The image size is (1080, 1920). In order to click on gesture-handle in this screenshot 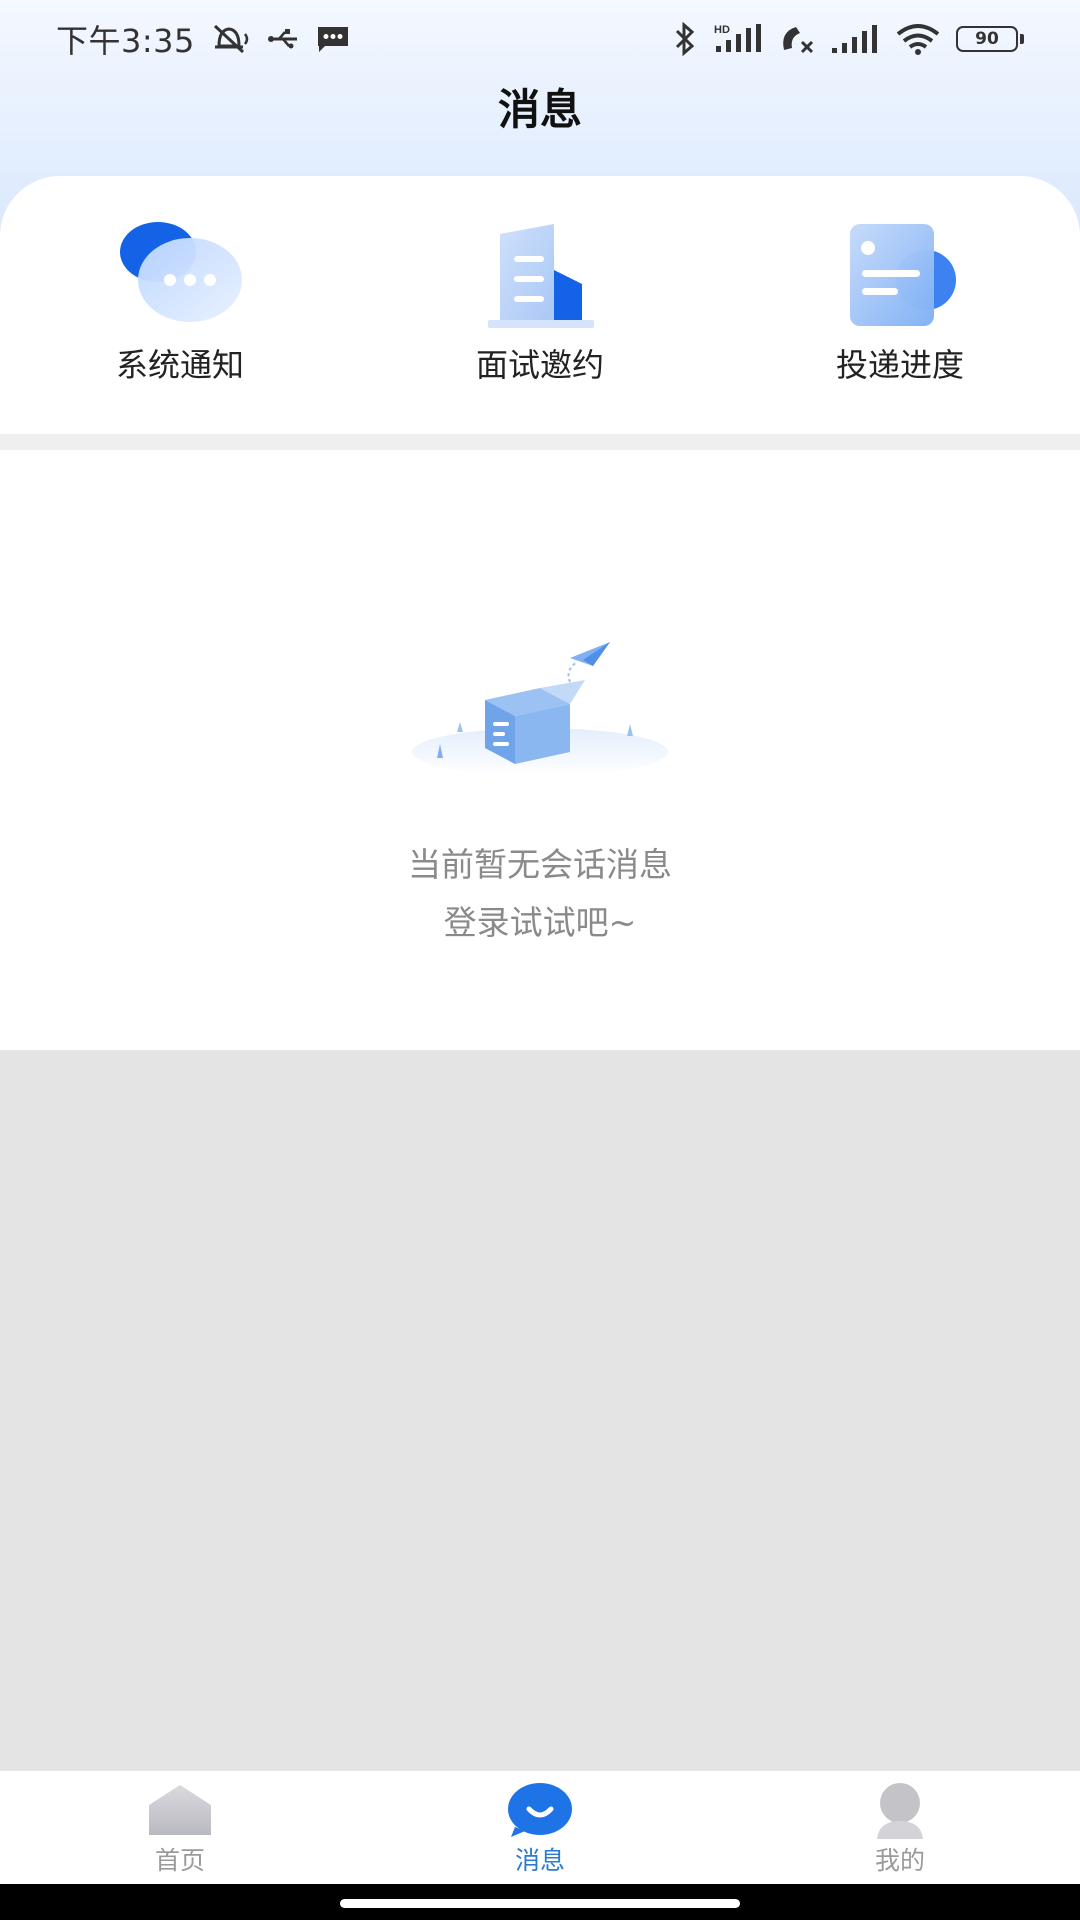, I will do `click(540, 1903)`.